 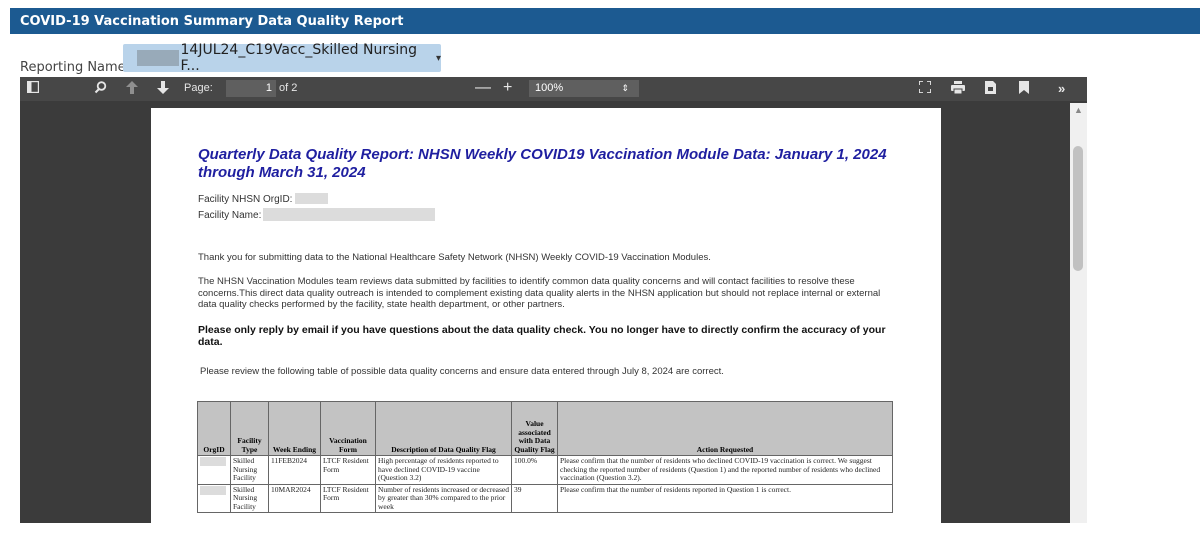 I want to click on more-tools-icon: », so click(x=1061, y=89).